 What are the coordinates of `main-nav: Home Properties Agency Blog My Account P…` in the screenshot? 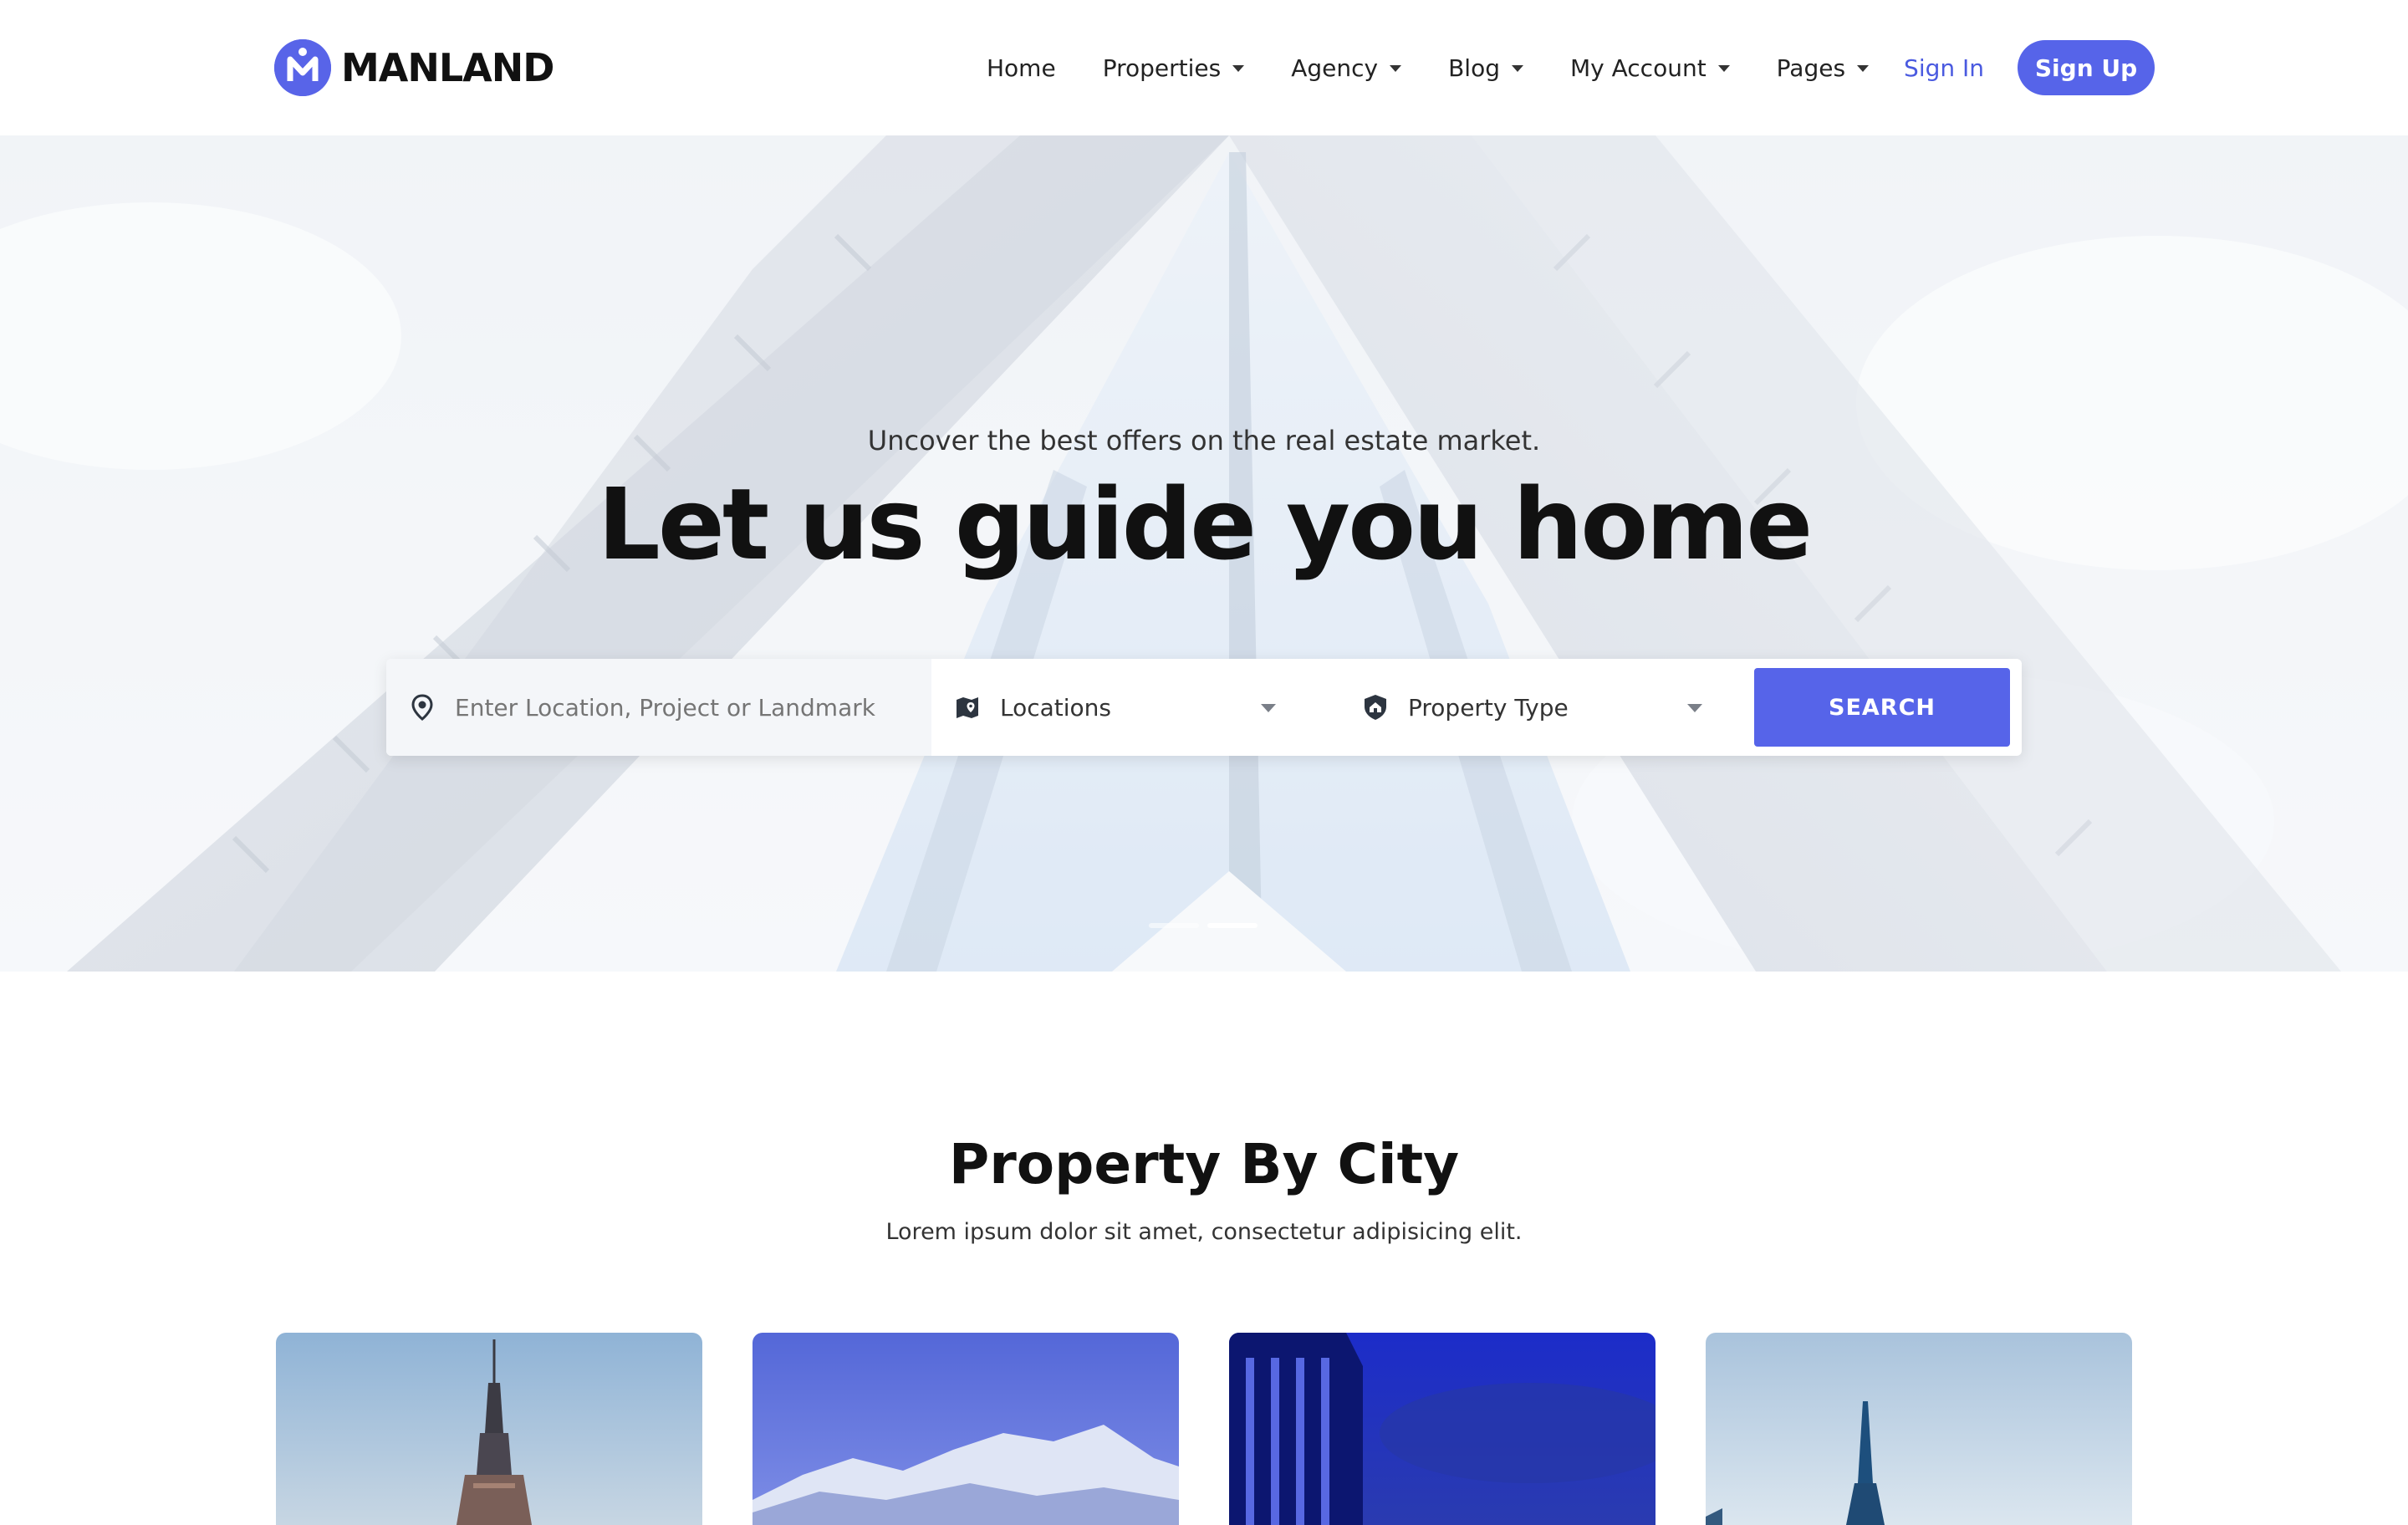 It's located at (1571, 67).